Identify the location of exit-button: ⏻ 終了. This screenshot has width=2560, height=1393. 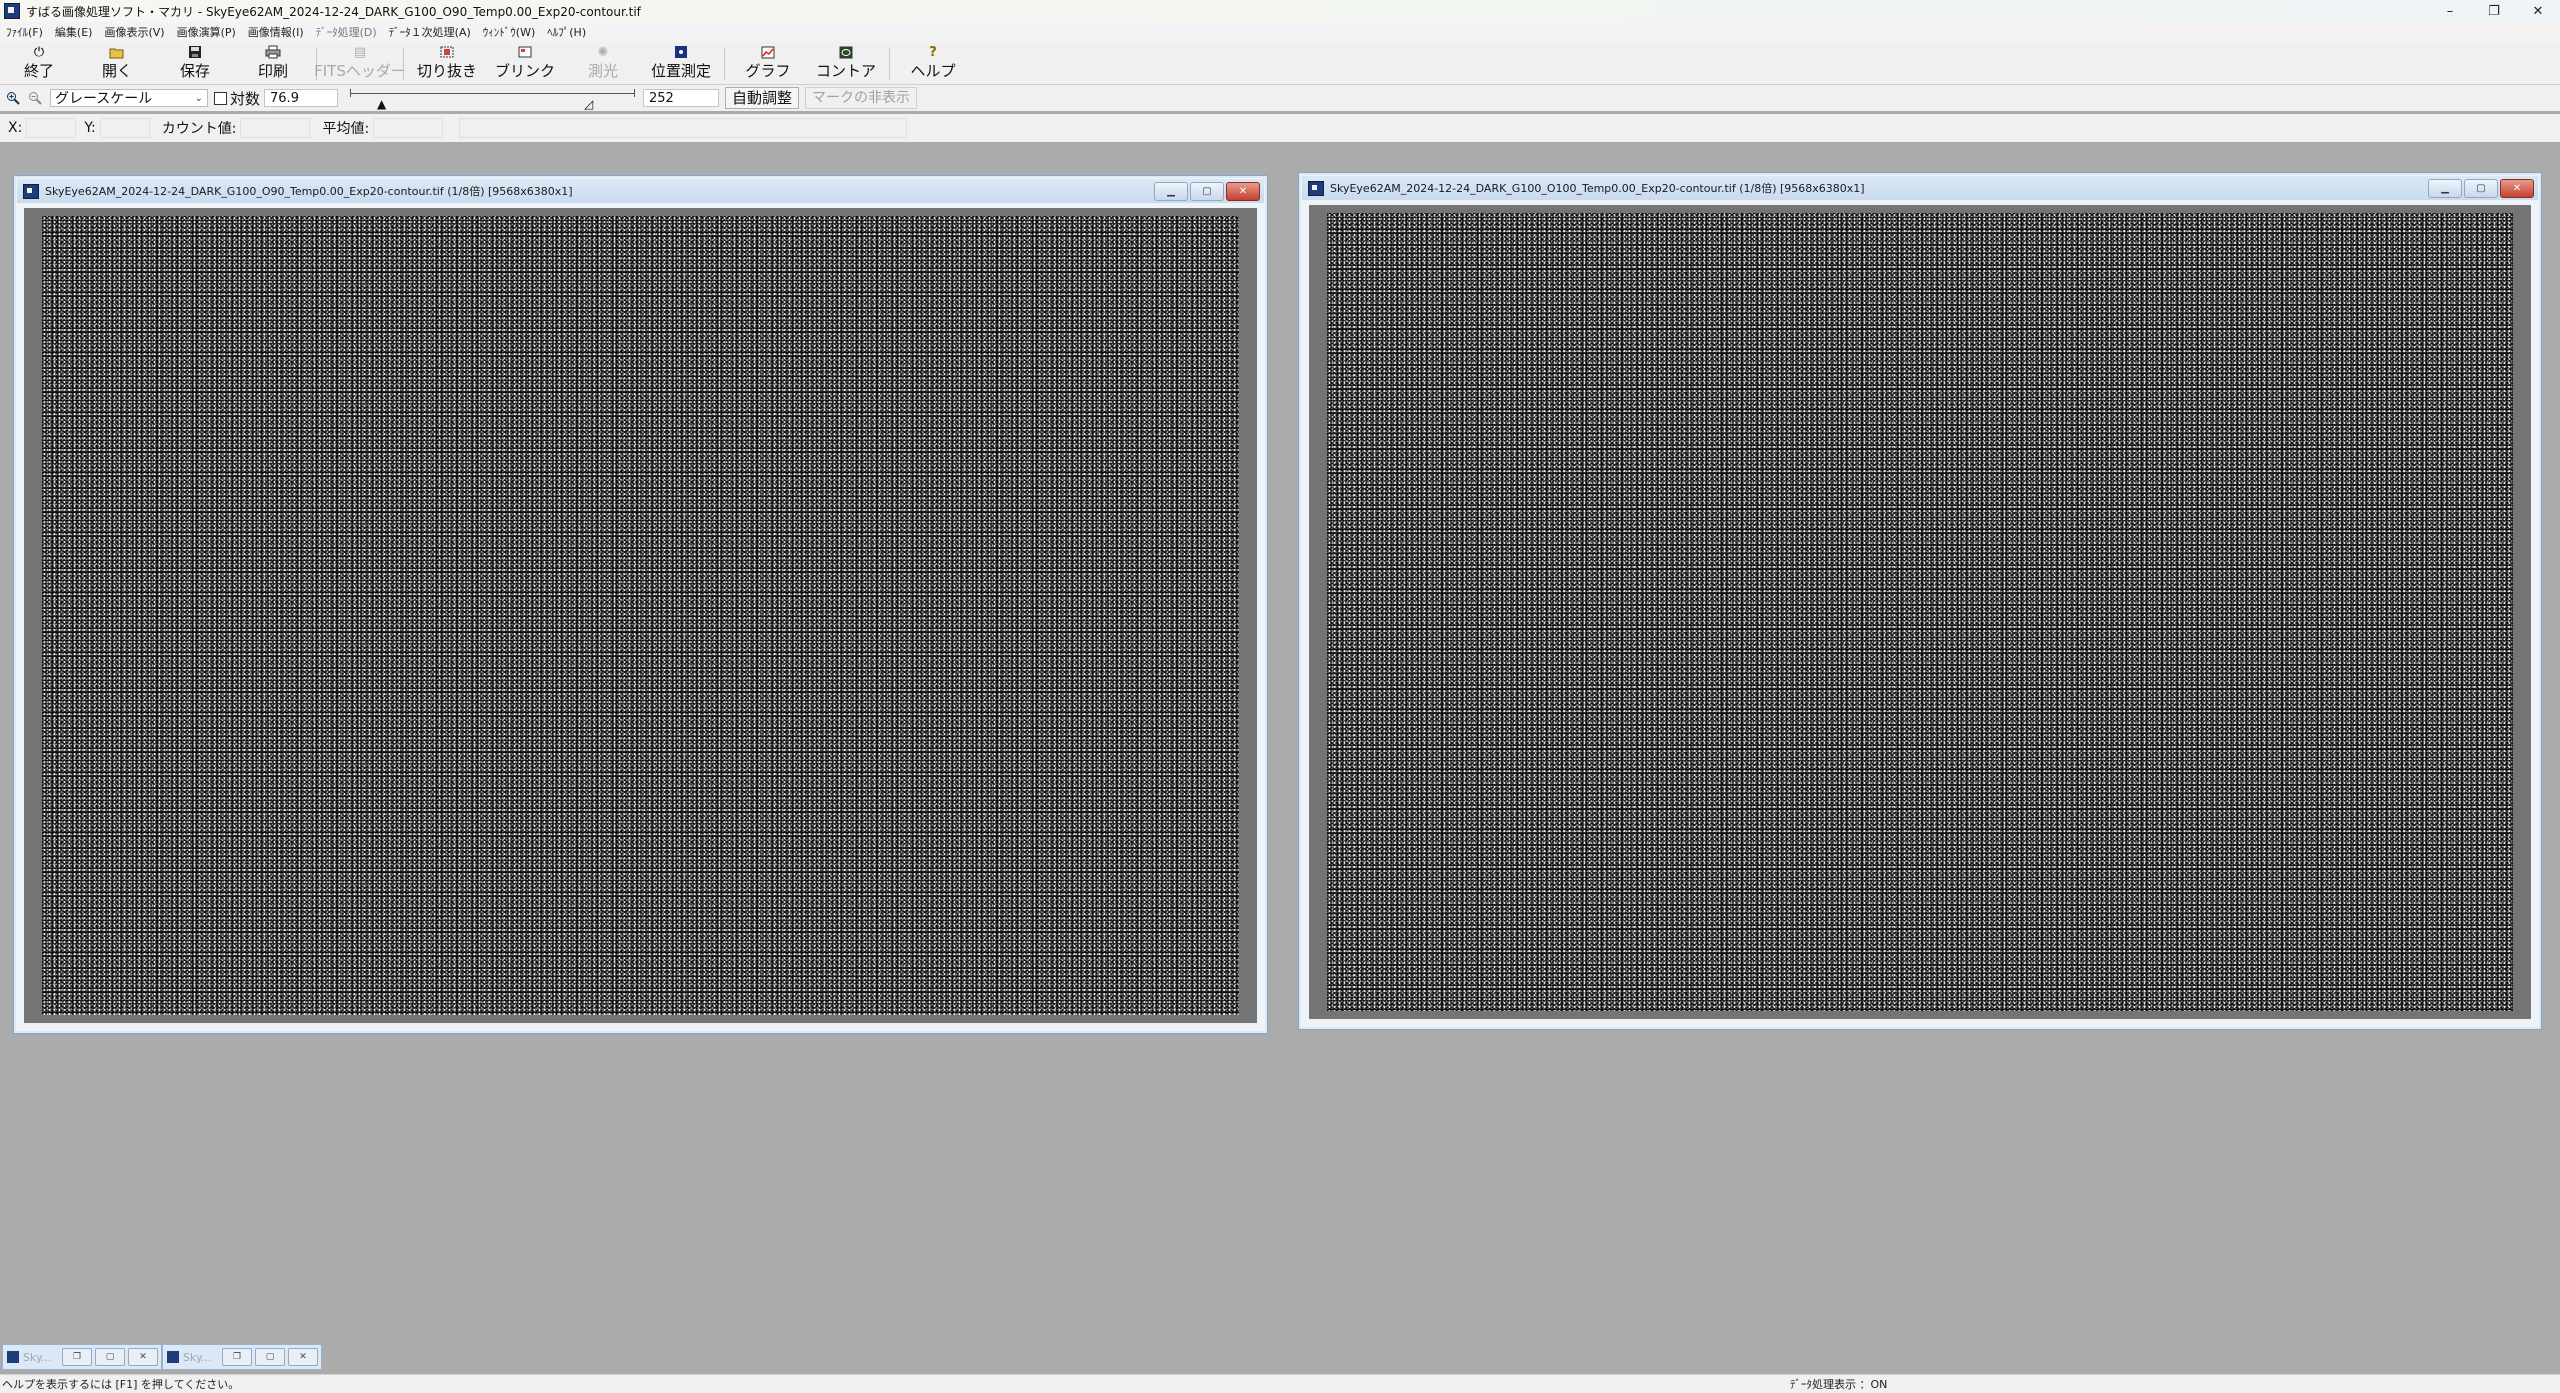
(39, 64).